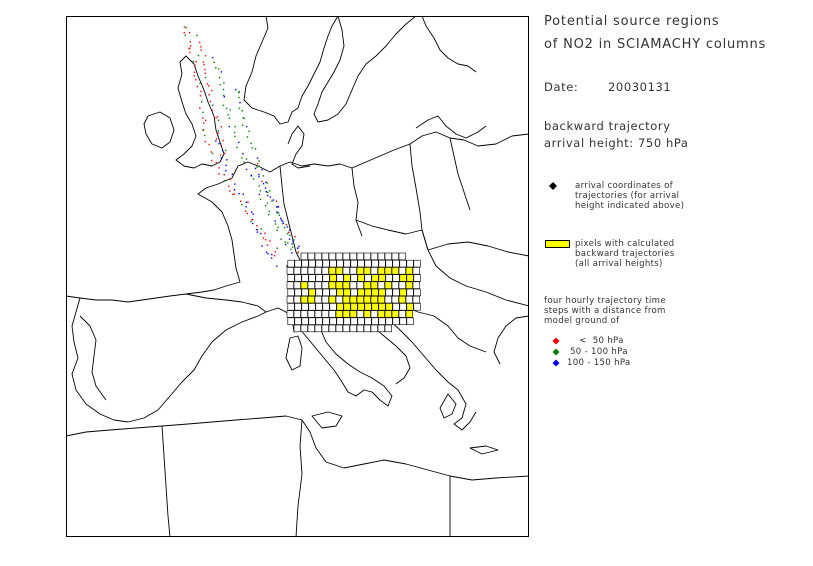 This screenshot has width=813, height=566. What do you see at coordinates (632, 21) in the screenshot?
I see `title-line-1: Potential source regions` at bounding box center [632, 21].